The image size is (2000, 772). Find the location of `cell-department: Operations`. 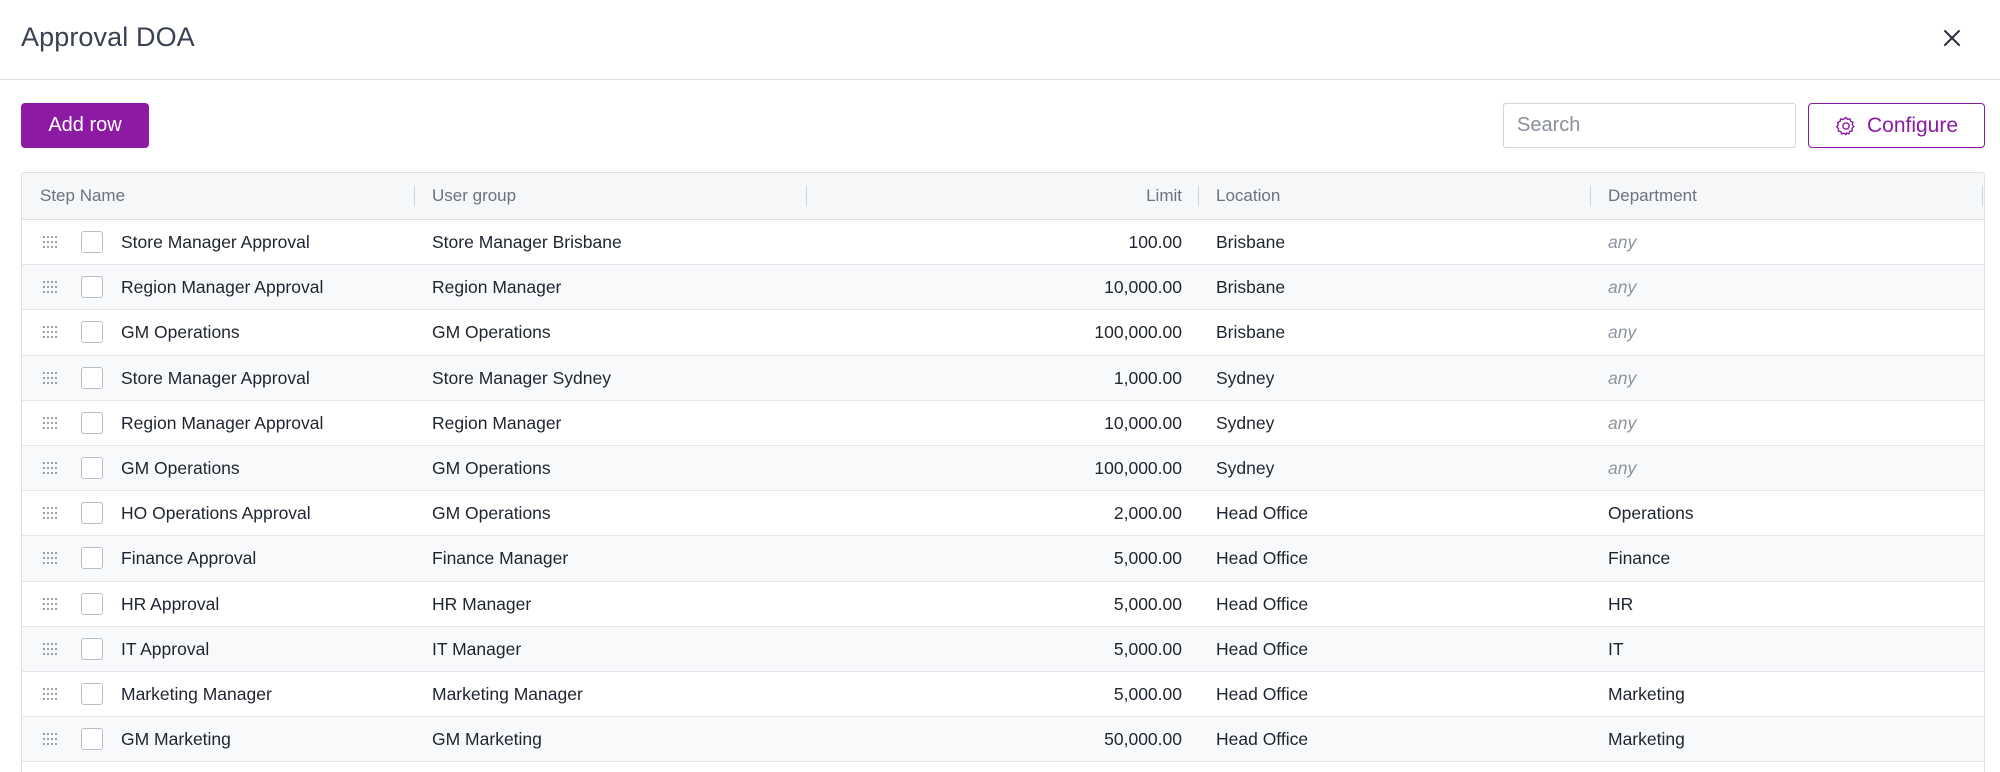

cell-department: Operations is located at coordinates (1651, 513).